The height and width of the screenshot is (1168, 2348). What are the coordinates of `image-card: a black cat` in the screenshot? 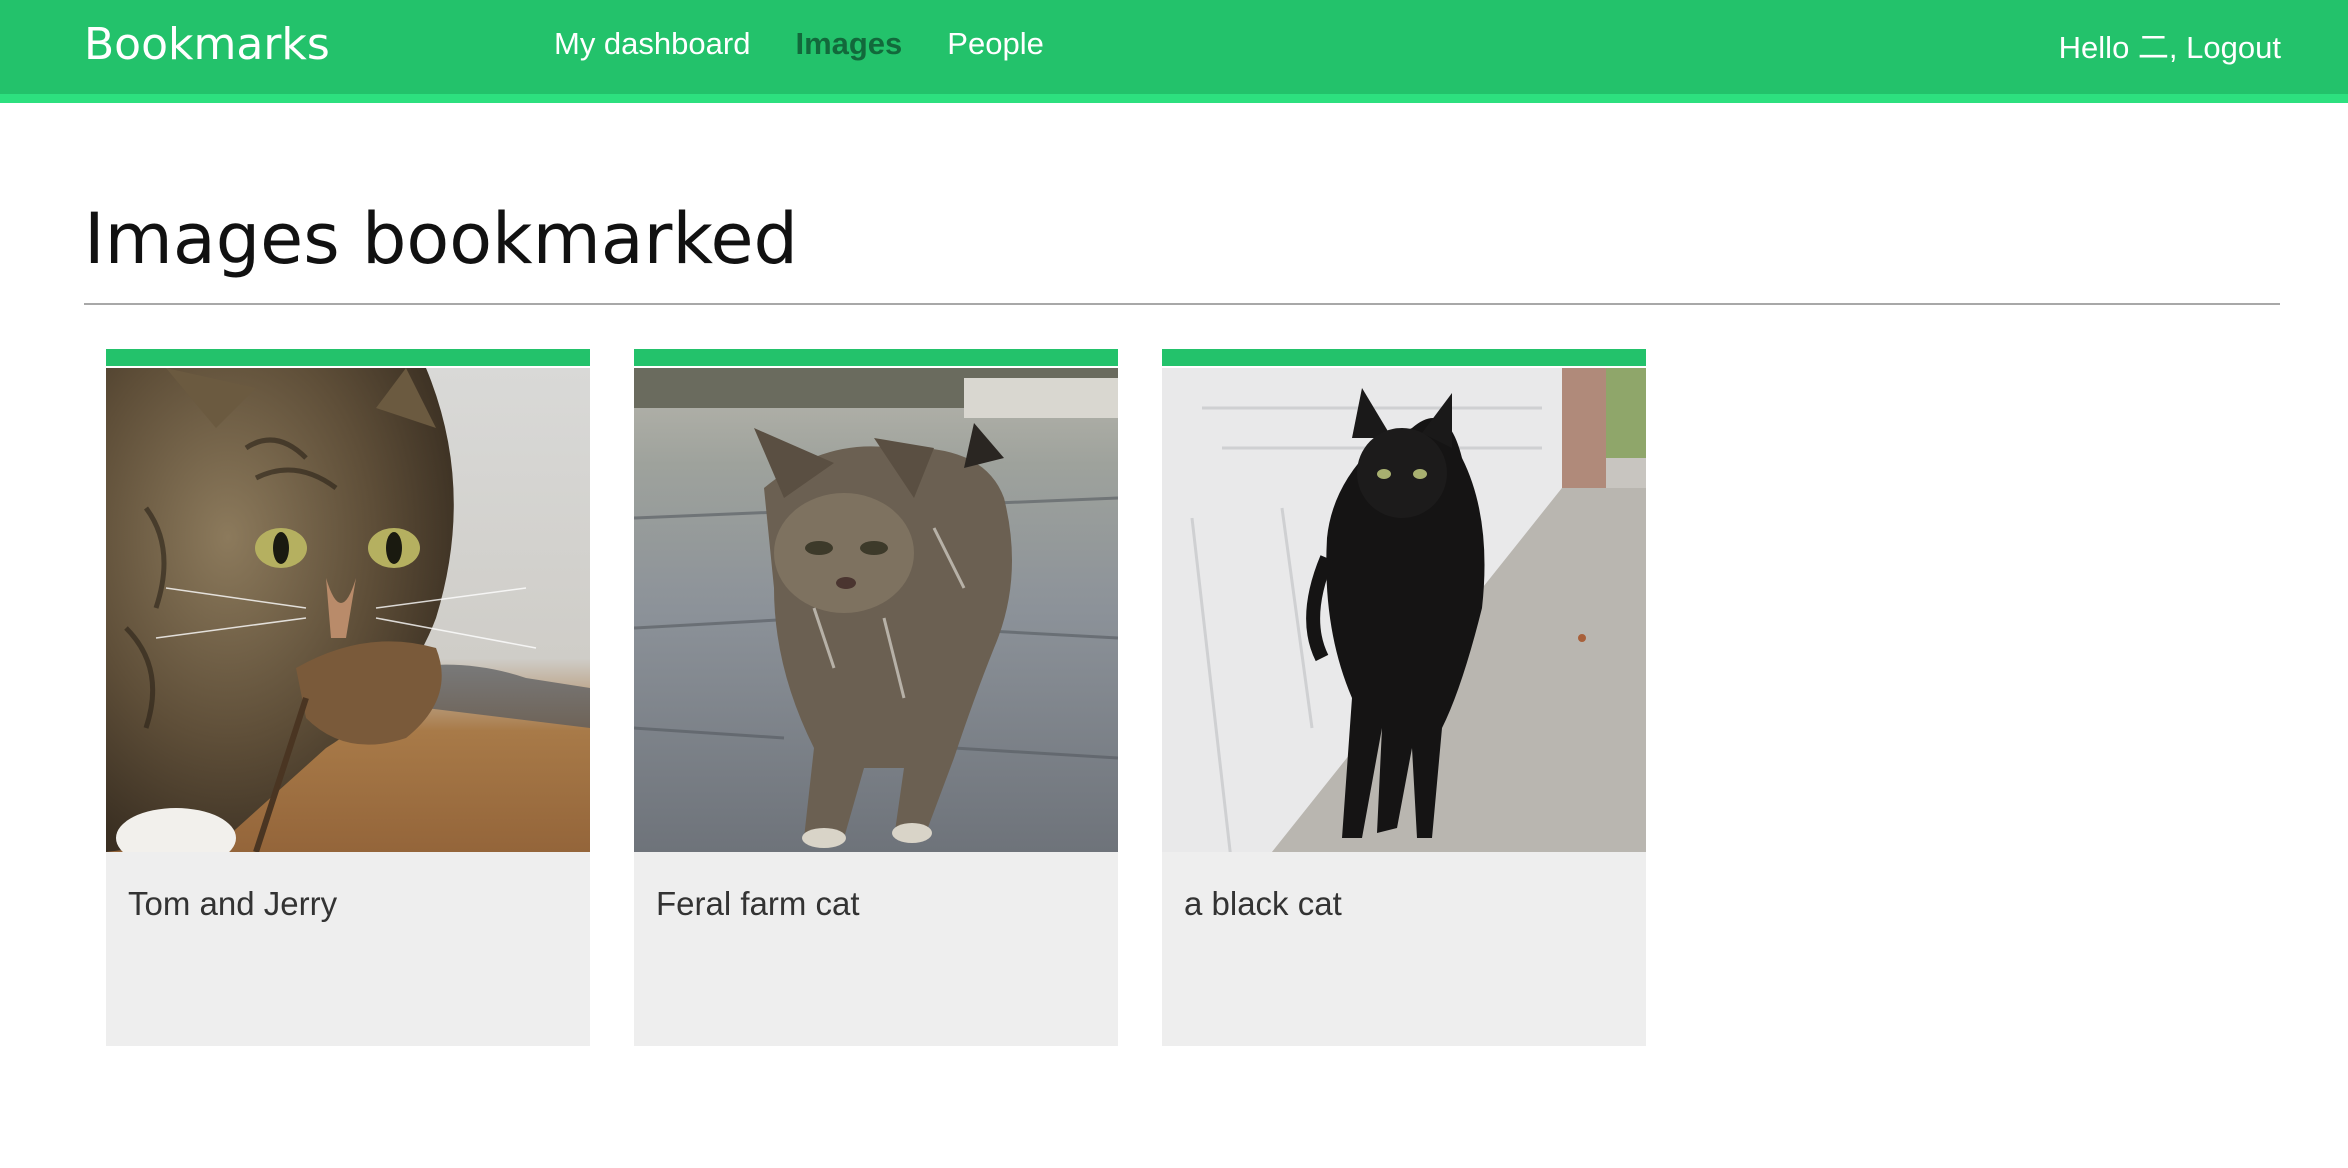 It's located at (1404, 697).